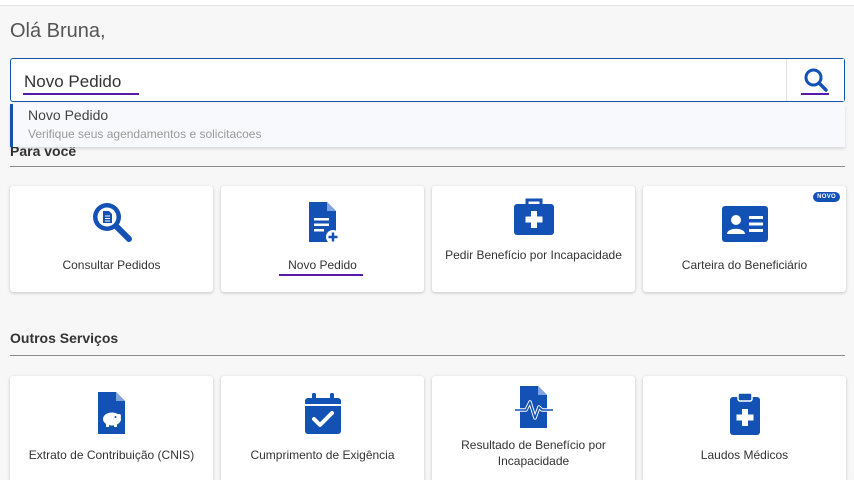  What do you see at coordinates (79, 82) in the screenshot?
I see `search-input` at bounding box center [79, 82].